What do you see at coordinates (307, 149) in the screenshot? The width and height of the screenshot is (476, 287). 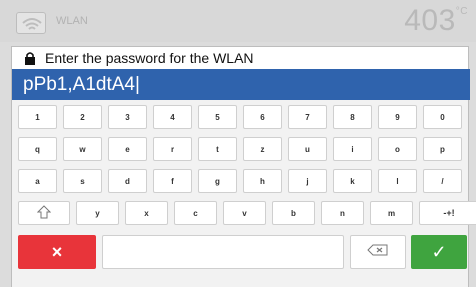 I see `key-u: u` at bounding box center [307, 149].